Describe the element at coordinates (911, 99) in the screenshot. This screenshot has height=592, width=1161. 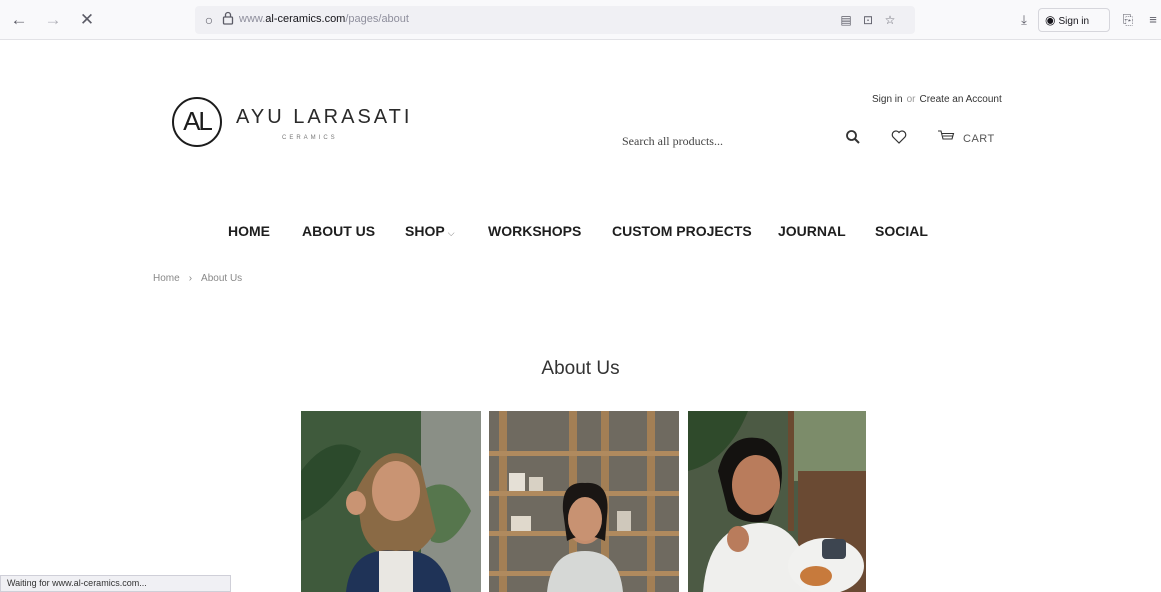
I see `or-separator: or` at that location.